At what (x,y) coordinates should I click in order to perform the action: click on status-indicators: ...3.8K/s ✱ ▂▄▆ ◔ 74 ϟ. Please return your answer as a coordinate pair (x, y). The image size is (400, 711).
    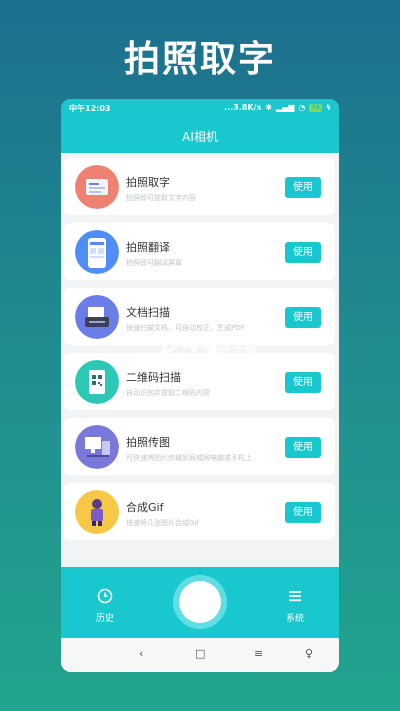
    Looking at the image, I should click on (277, 107).